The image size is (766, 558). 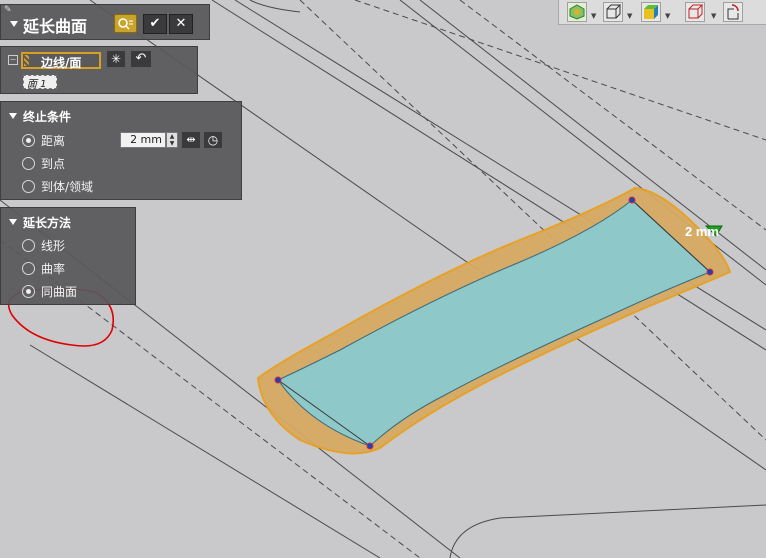 What do you see at coordinates (47, 223) in the screenshot?
I see `extend-method-header: 延长方法` at bounding box center [47, 223].